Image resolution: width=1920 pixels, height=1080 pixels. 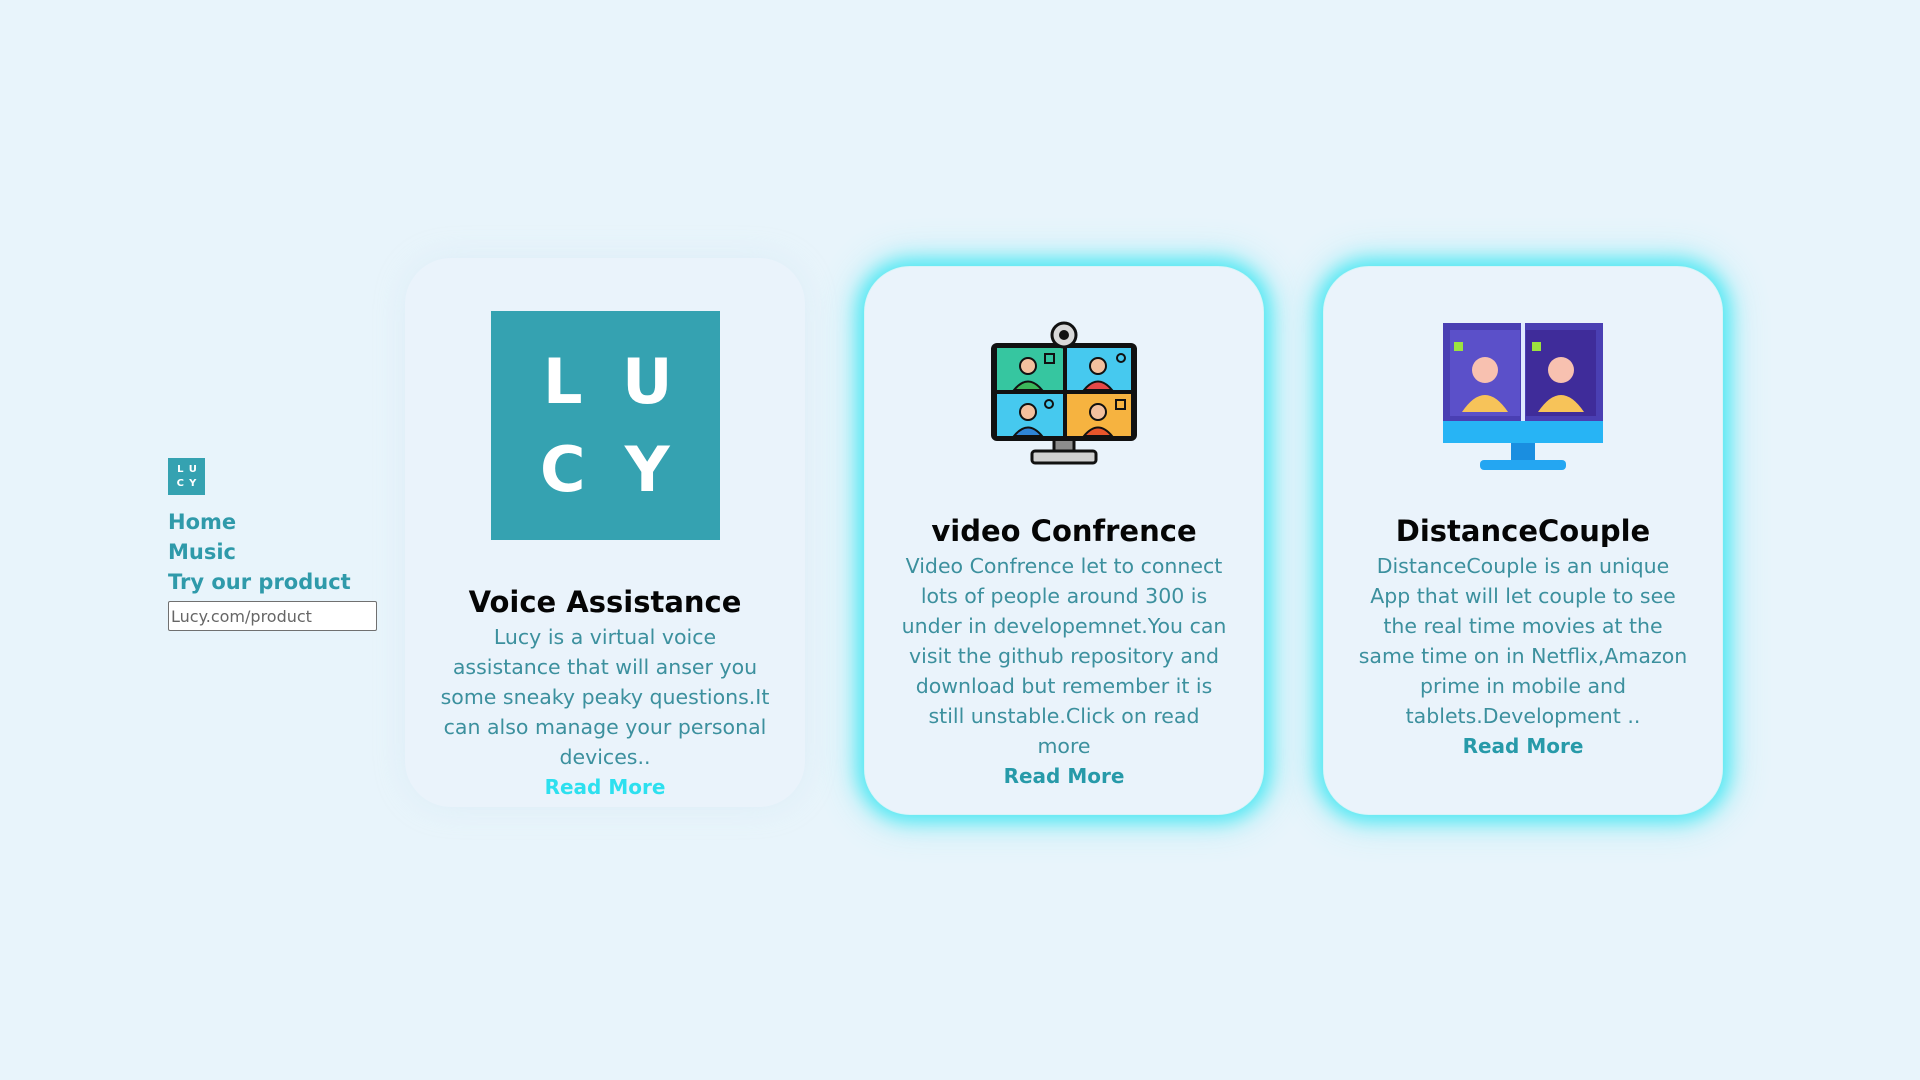 What do you see at coordinates (1064, 393) in the screenshot?
I see `video-conference-icon` at bounding box center [1064, 393].